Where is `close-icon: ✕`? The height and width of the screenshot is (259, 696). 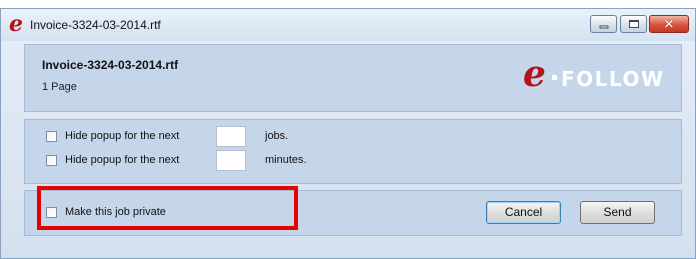 close-icon: ✕ is located at coordinates (669, 24).